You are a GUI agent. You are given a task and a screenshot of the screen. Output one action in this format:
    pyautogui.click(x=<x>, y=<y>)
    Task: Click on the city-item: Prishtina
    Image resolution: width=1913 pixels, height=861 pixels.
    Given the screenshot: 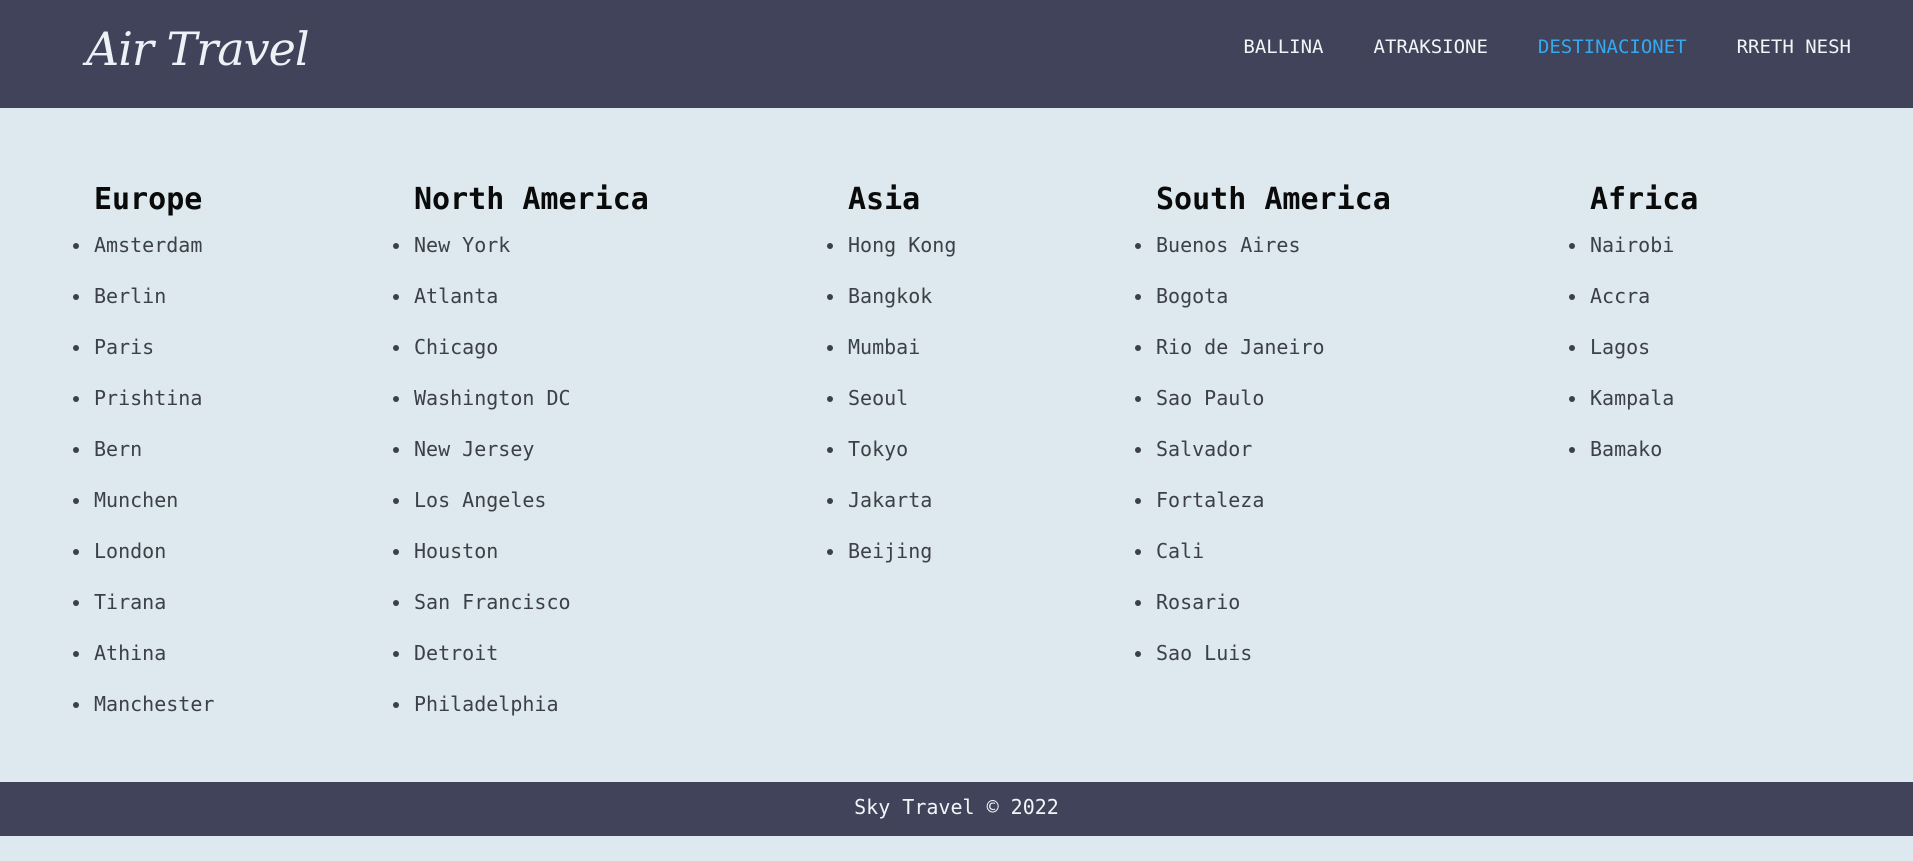 What is the action you would take?
    pyautogui.click(x=143, y=408)
    